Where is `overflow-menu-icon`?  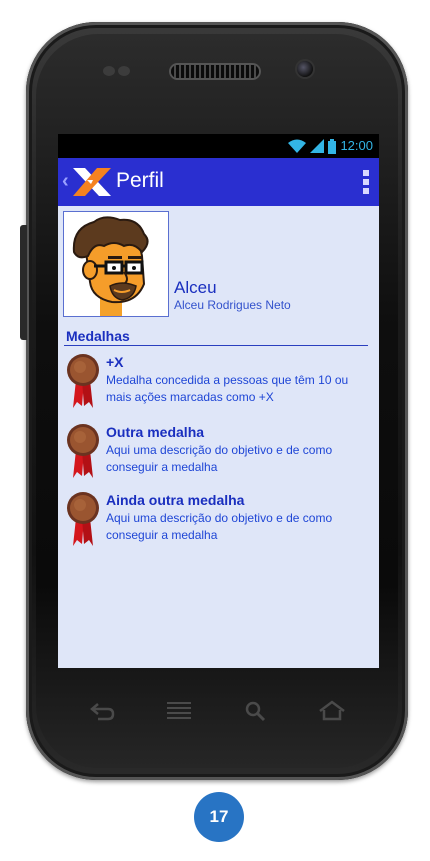 overflow-menu-icon is located at coordinates (366, 182).